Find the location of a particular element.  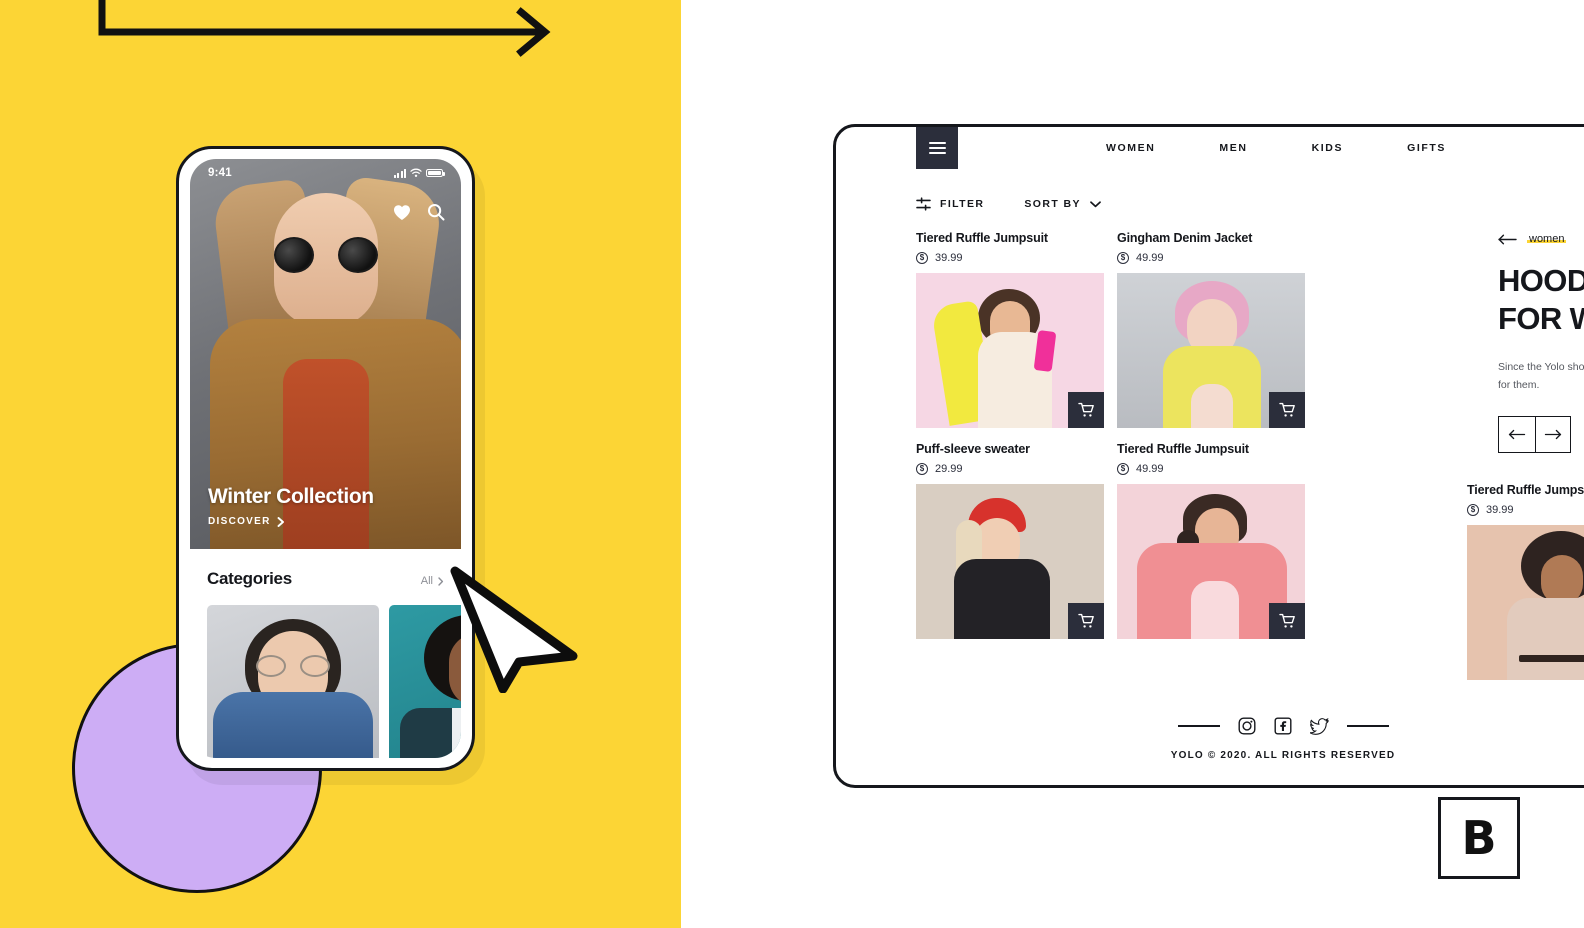

breadcrumb-label: women is located at coordinates (1547, 239).